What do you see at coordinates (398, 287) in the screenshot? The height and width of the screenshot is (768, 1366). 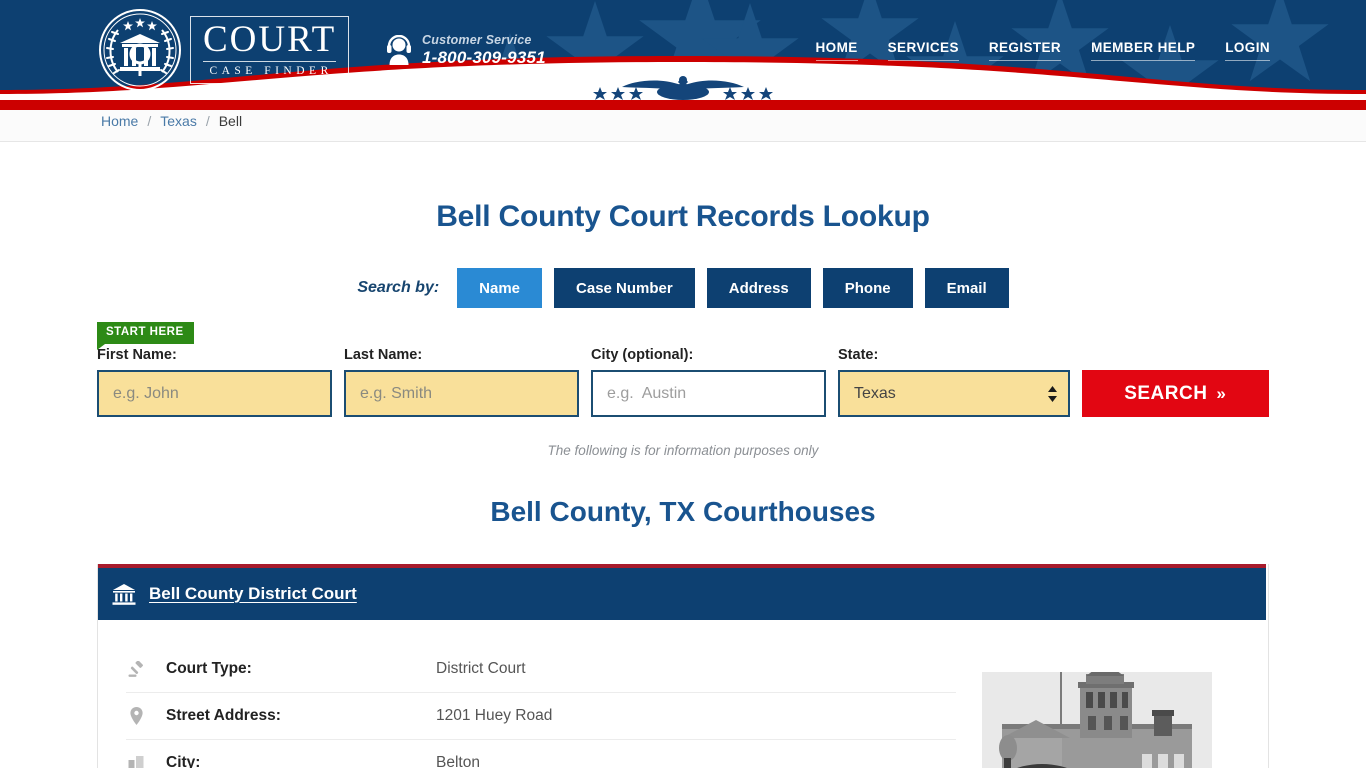 I see `search-by-label: Search by:` at bounding box center [398, 287].